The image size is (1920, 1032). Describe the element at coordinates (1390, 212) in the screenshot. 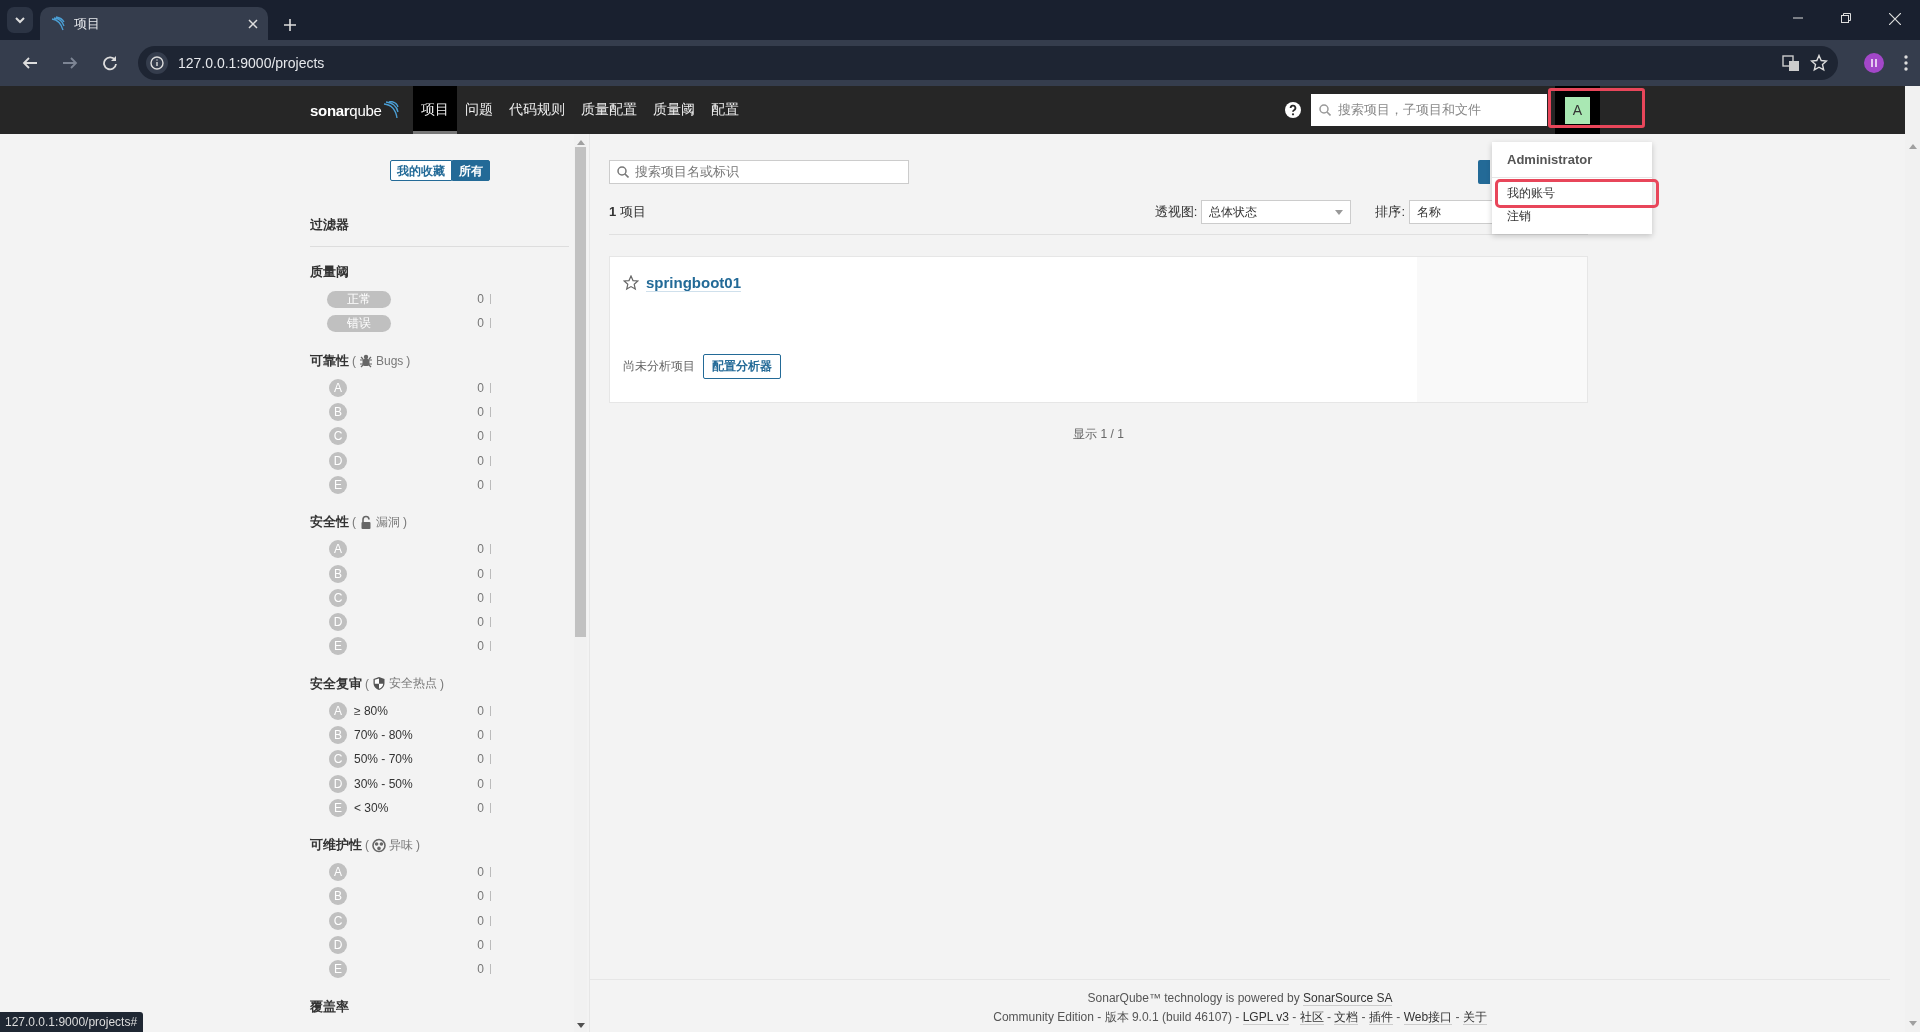

I see `sort-label: 排序:` at that location.